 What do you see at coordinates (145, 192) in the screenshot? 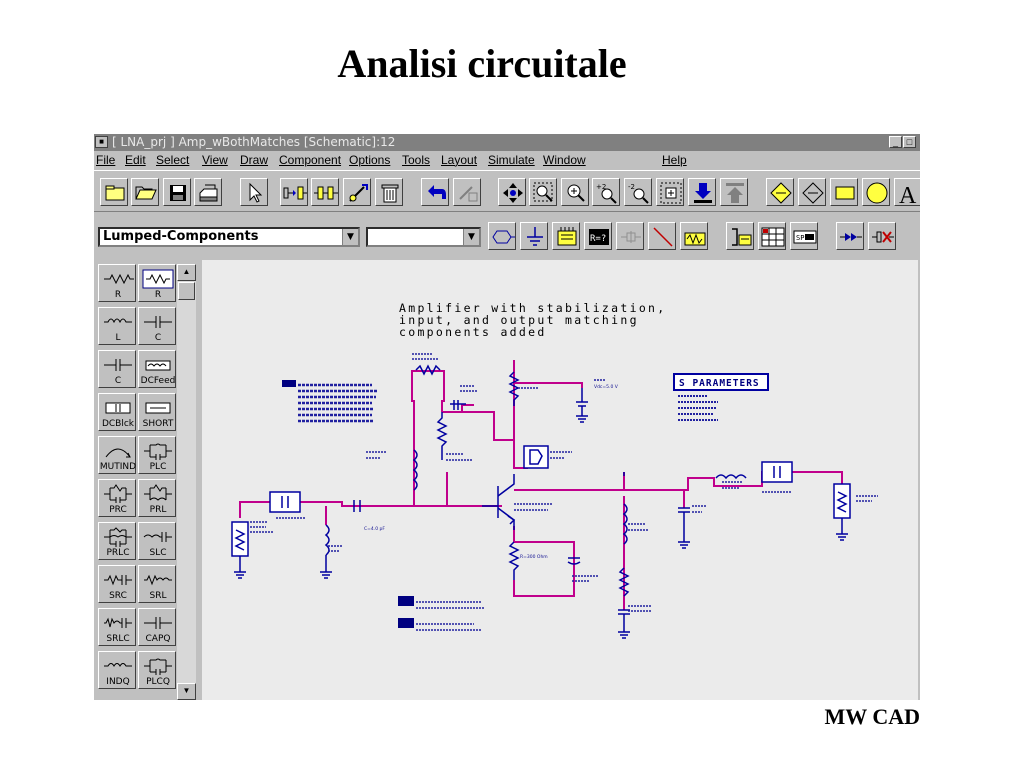
I see `open-folder-button` at bounding box center [145, 192].